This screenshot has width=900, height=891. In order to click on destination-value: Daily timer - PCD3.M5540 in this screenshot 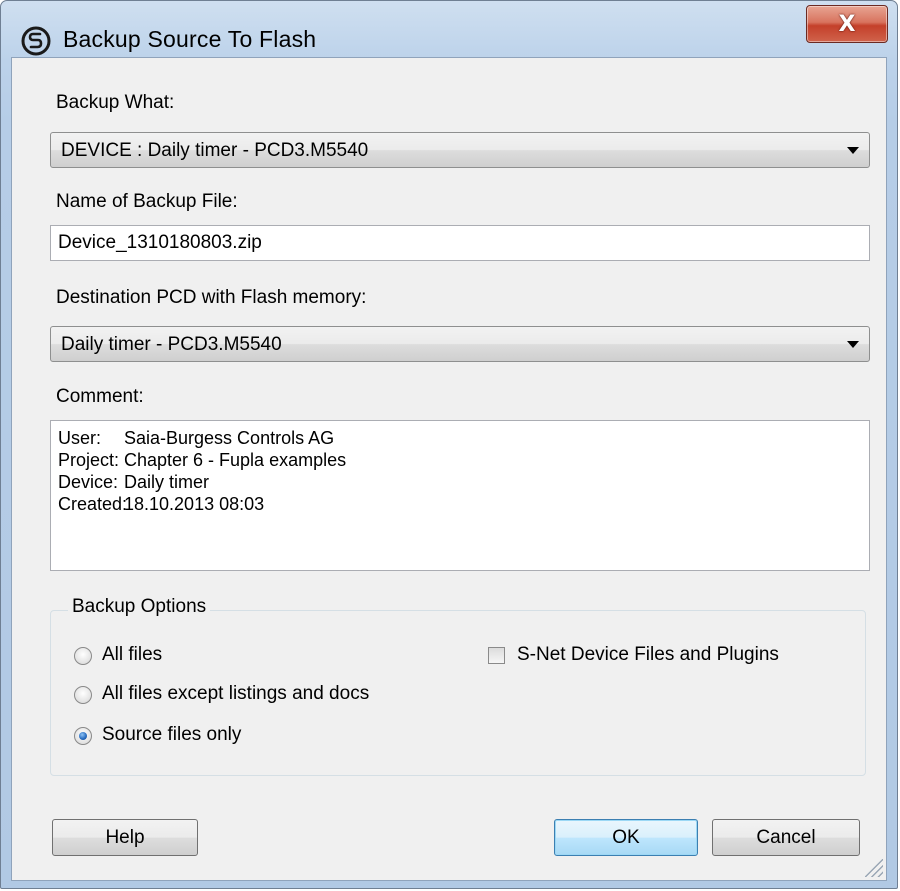, I will do `click(171, 344)`.